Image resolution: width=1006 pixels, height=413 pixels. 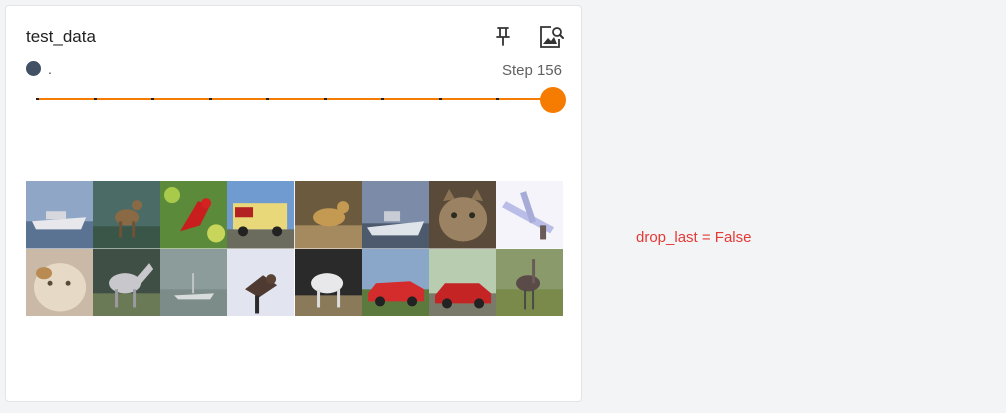 I want to click on run-name: ., so click(x=50, y=69).